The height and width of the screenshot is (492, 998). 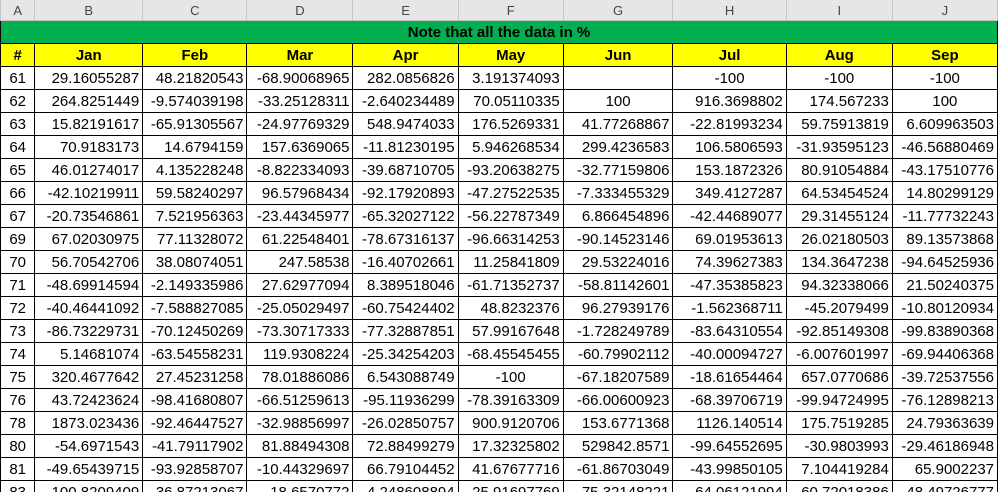 I want to click on table-cell: -43.99850105, so click(x=729, y=469).